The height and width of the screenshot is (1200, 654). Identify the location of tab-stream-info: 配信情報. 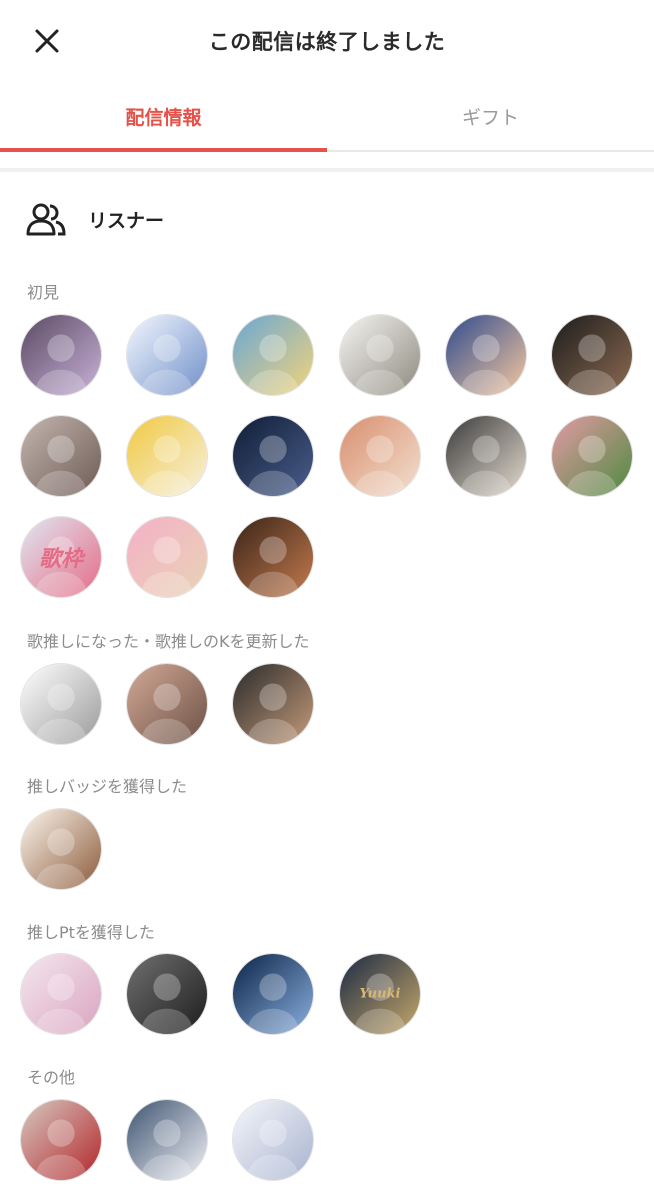
(163, 116).